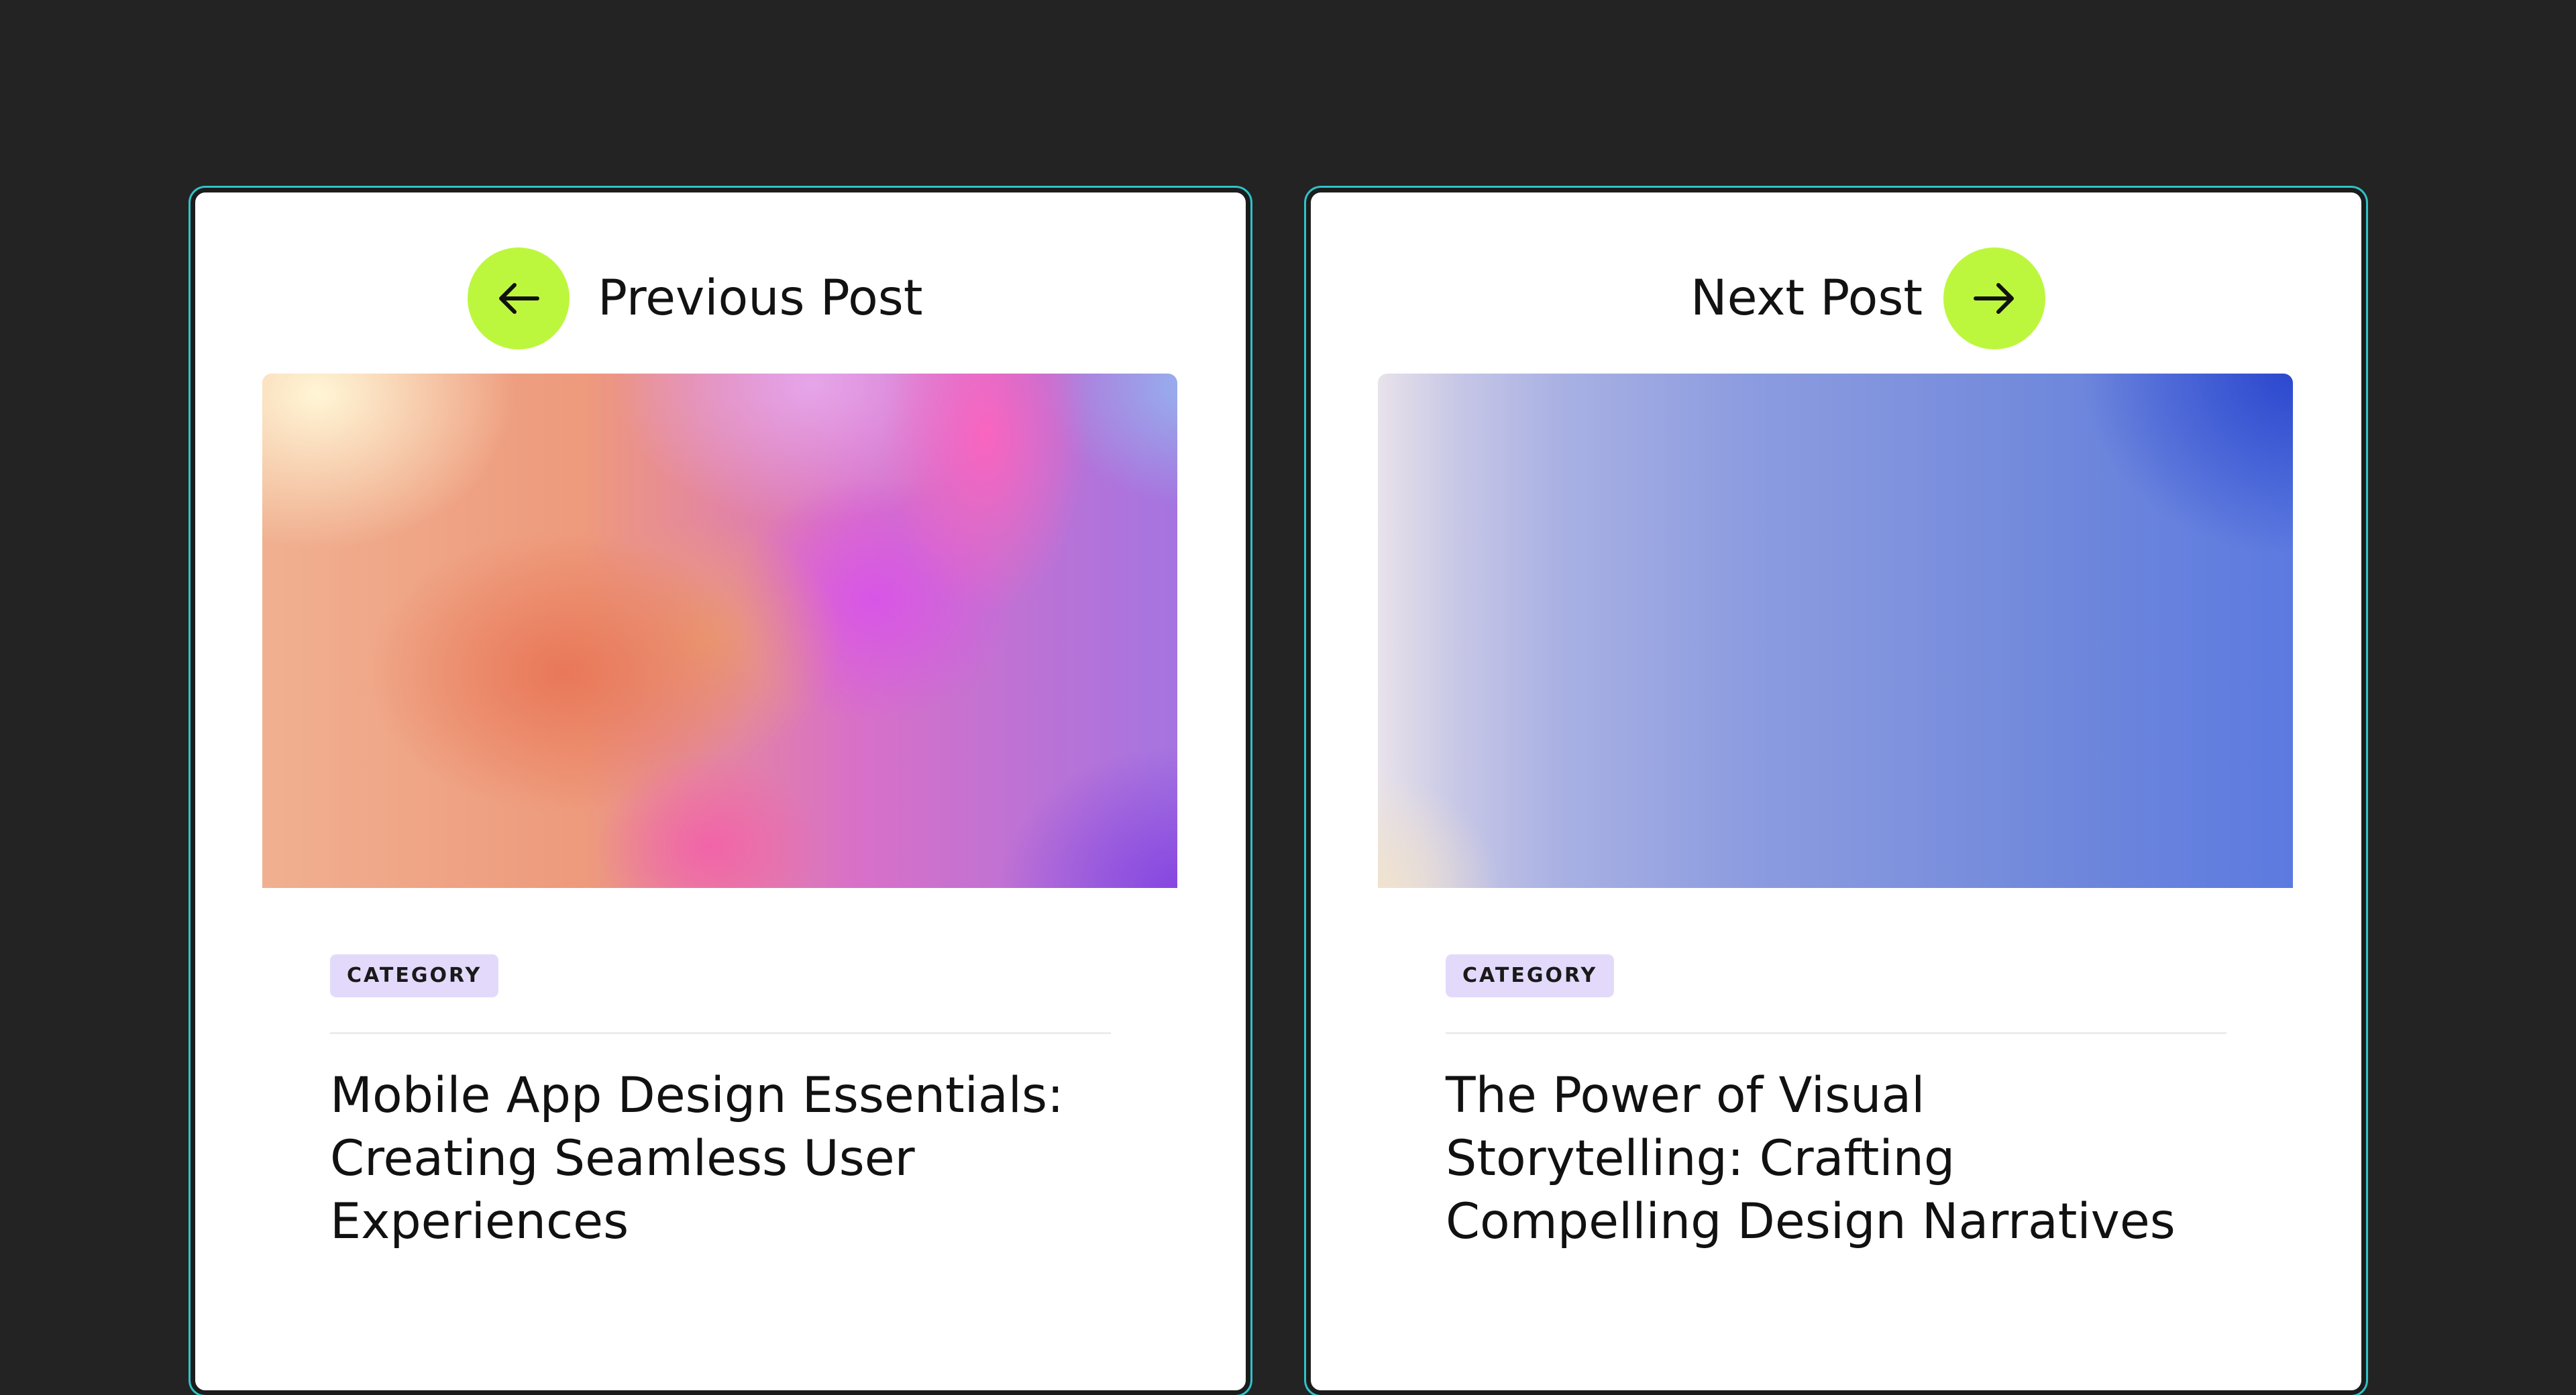 This screenshot has height=1395, width=2576. Describe the element at coordinates (1835, 631) in the screenshot. I see `next-post-thumbnail` at that location.